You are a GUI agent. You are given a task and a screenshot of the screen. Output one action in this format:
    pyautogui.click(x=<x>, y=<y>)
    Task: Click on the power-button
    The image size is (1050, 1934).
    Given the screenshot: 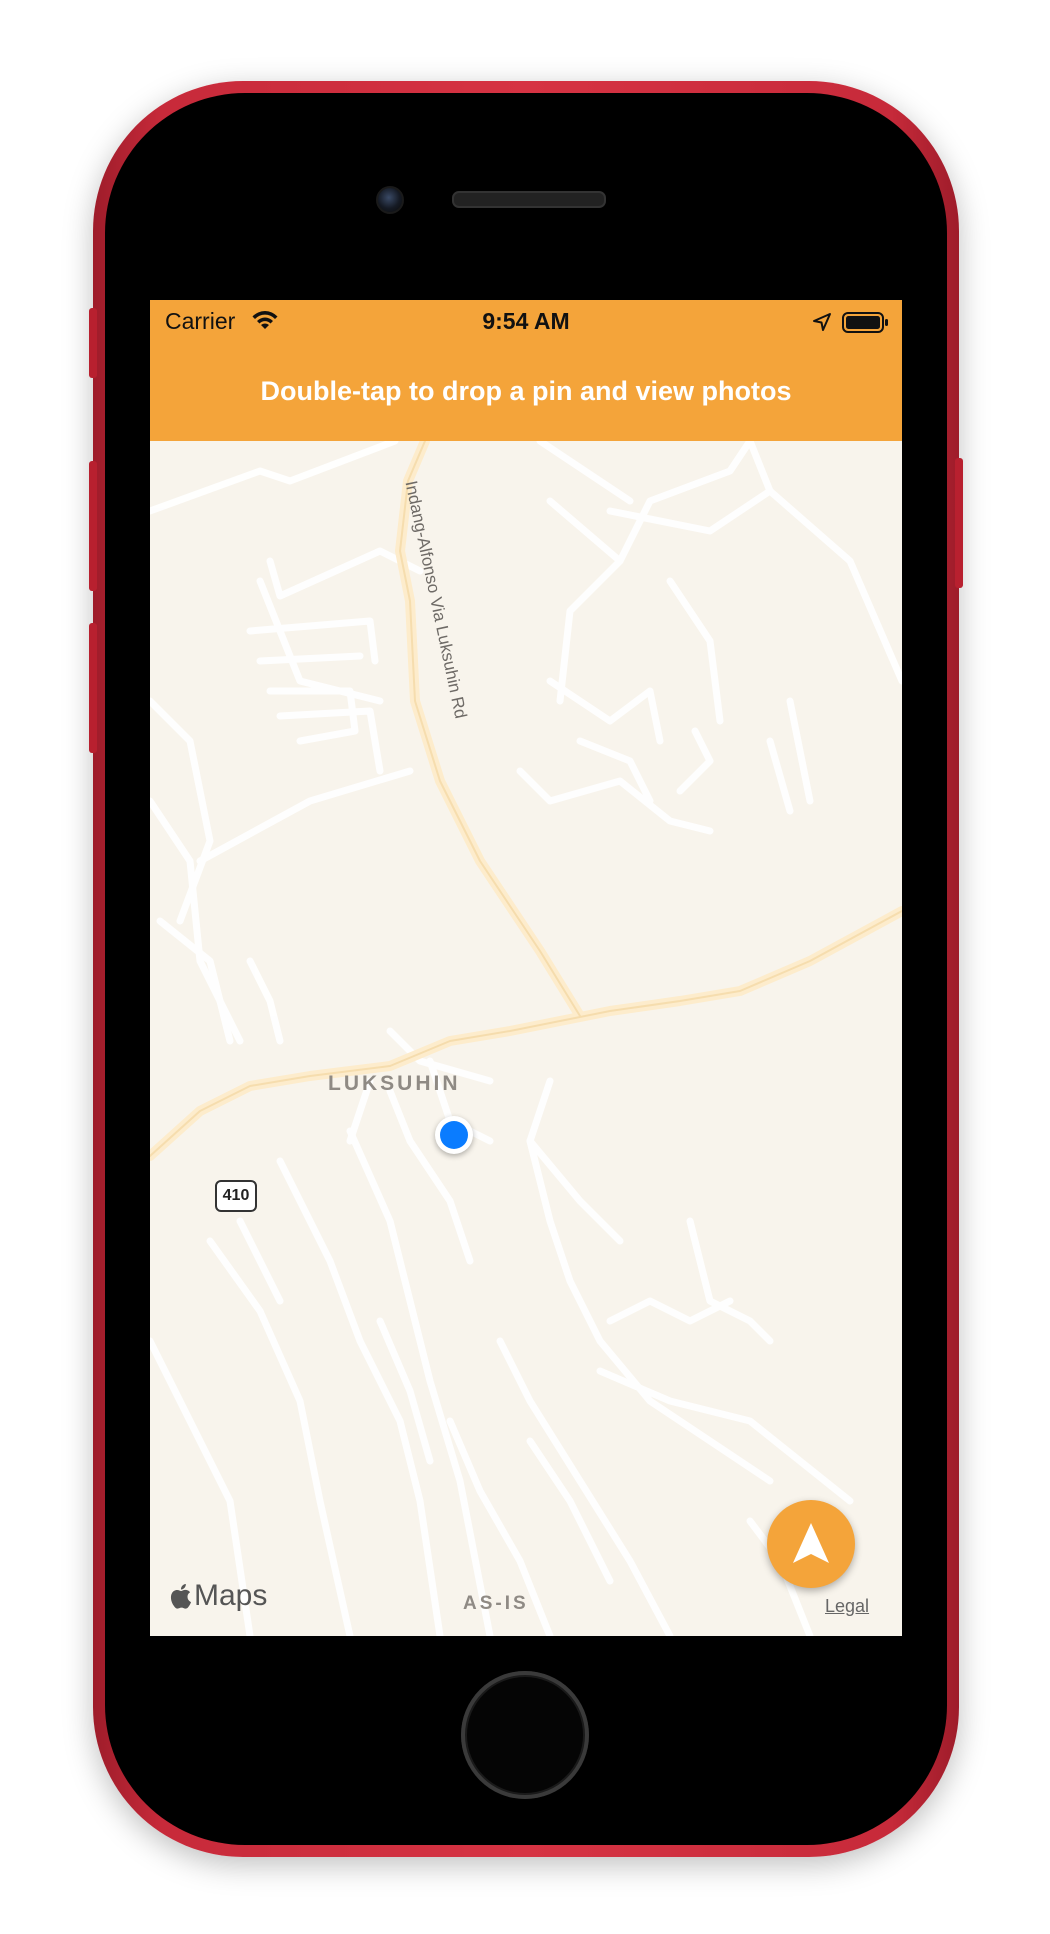 What is the action you would take?
    pyautogui.click(x=959, y=523)
    